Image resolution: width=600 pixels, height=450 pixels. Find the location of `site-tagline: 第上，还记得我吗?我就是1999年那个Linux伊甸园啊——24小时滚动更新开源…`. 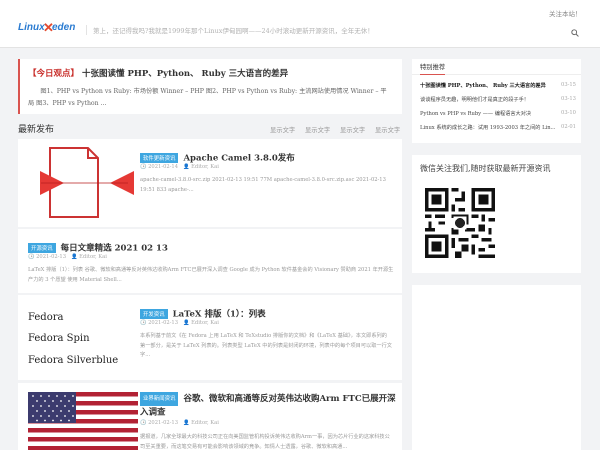

site-tagline: 第上，还记得我吗?我就是1999年那个Linux伊甸园啊——24小时滚动更新开源… is located at coordinates (230, 30).